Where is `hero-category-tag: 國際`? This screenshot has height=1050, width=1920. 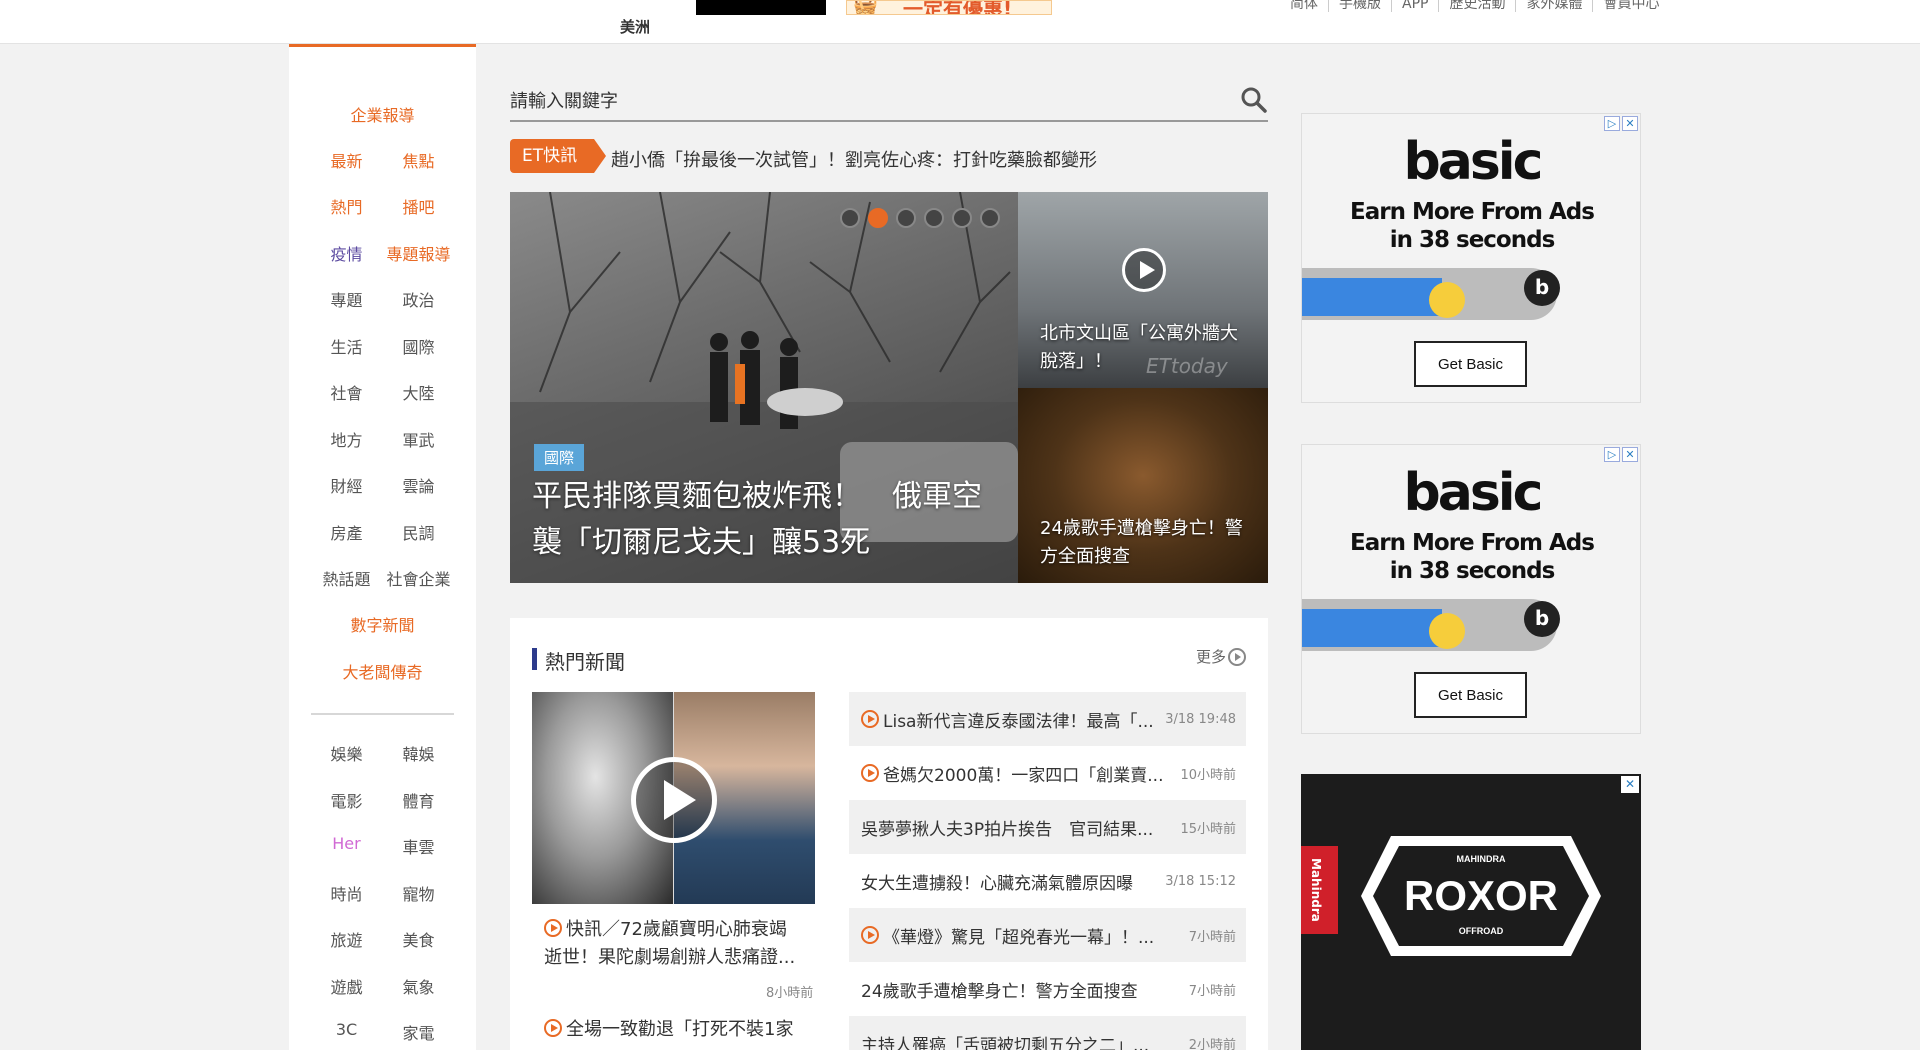 hero-category-tag: 國際 is located at coordinates (559, 457).